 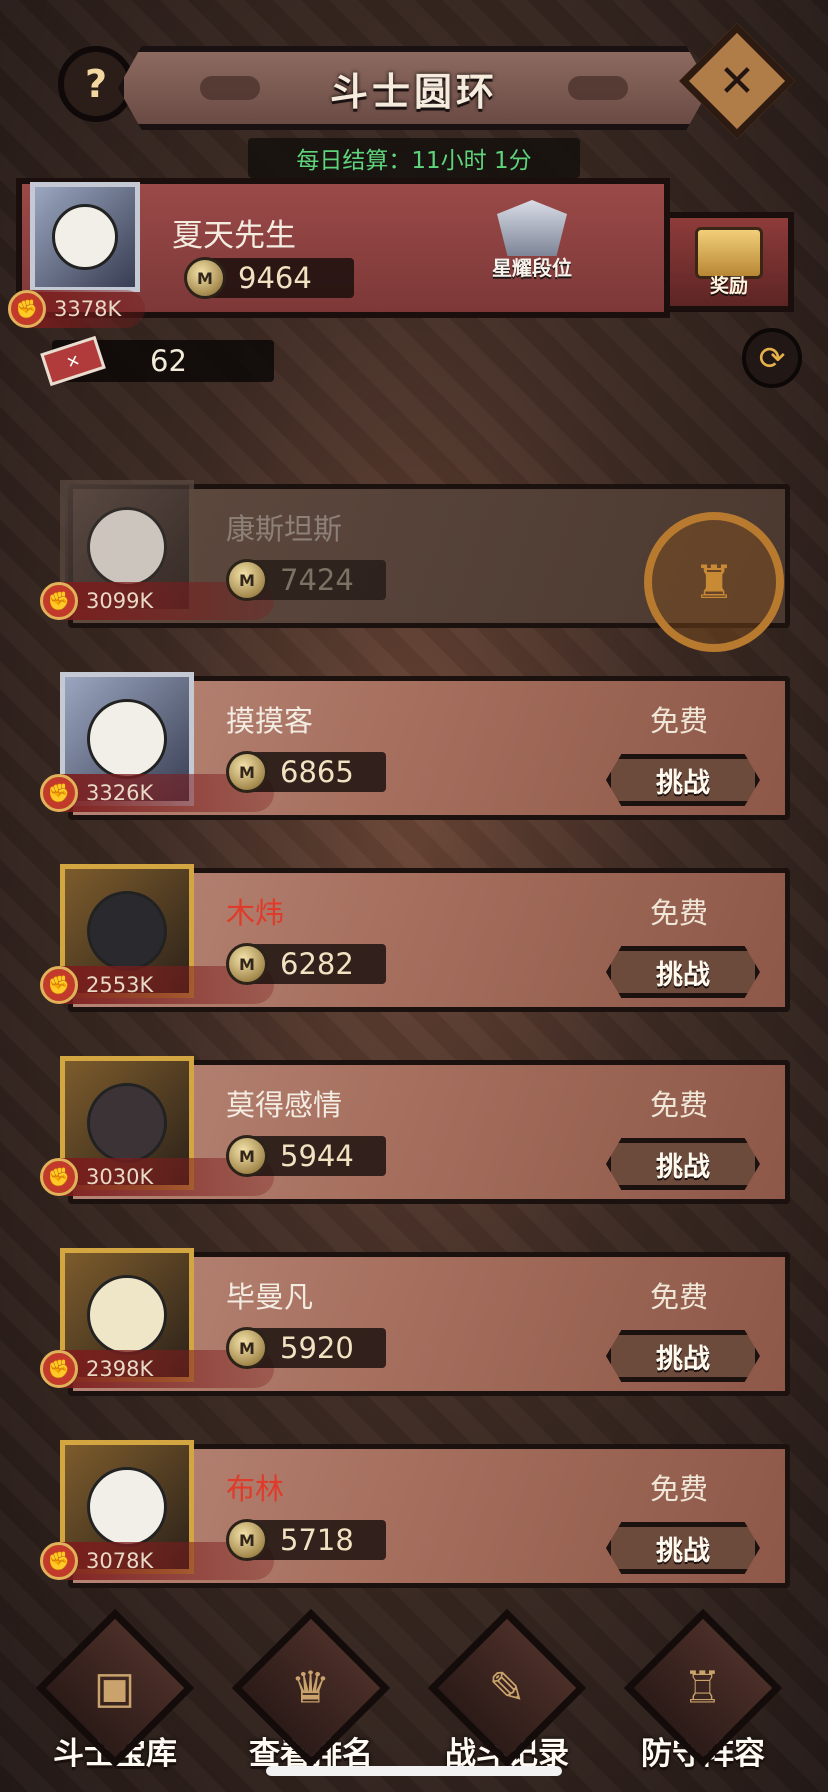 I want to click on opponent-score: M 5920, so click(x=306, y=1348).